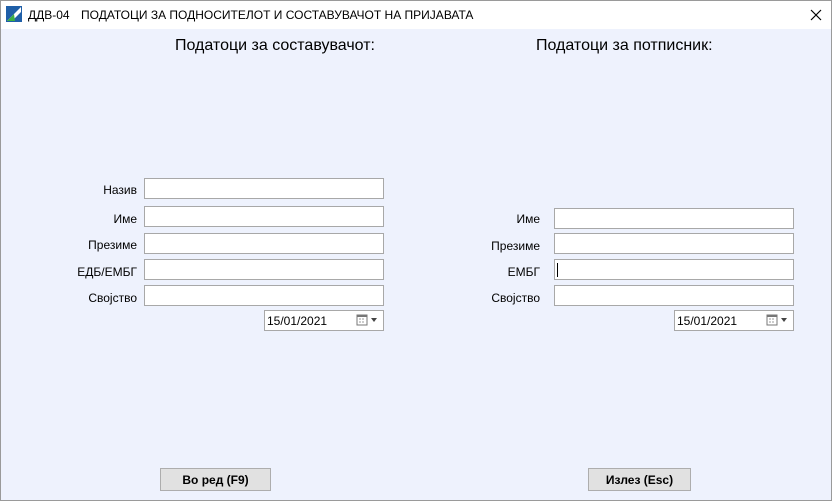 This screenshot has height=501, width=832. I want to click on composer-role-input, so click(264, 295).